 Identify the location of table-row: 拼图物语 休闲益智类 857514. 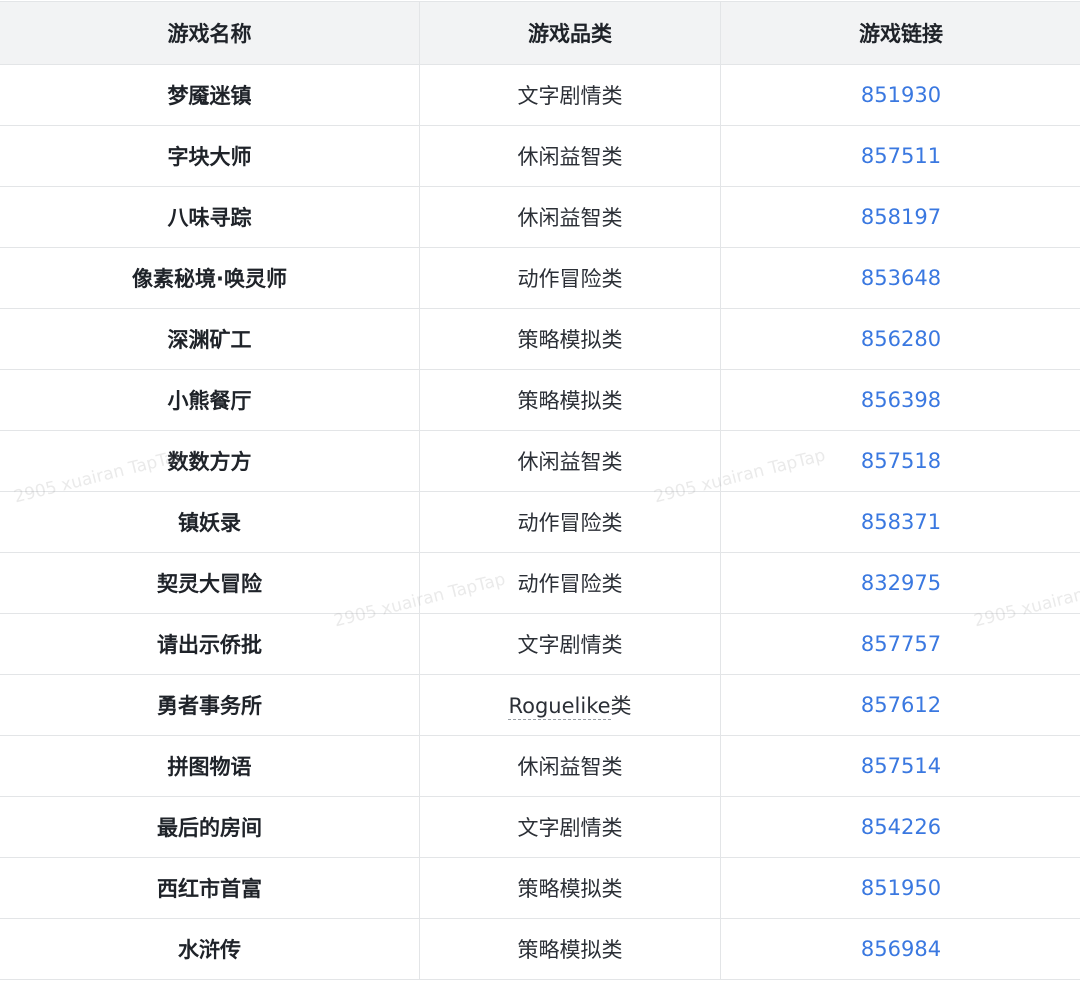
(540, 766).